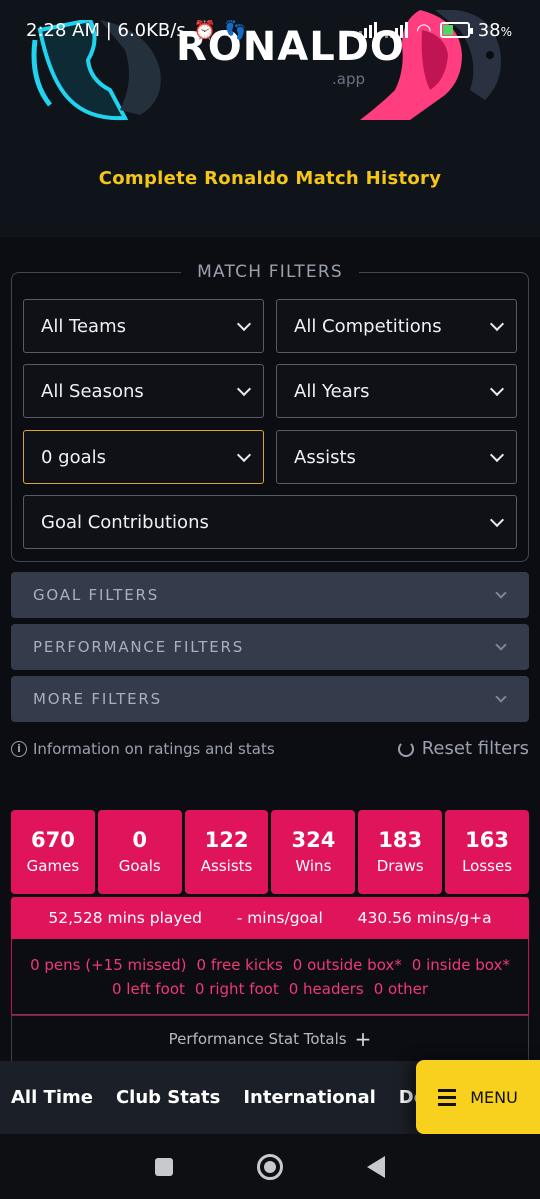  What do you see at coordinates (168, 1097) in the screenshot?
I see `nav-club-stats: Club Stats` at bounding box center [168, 1097].